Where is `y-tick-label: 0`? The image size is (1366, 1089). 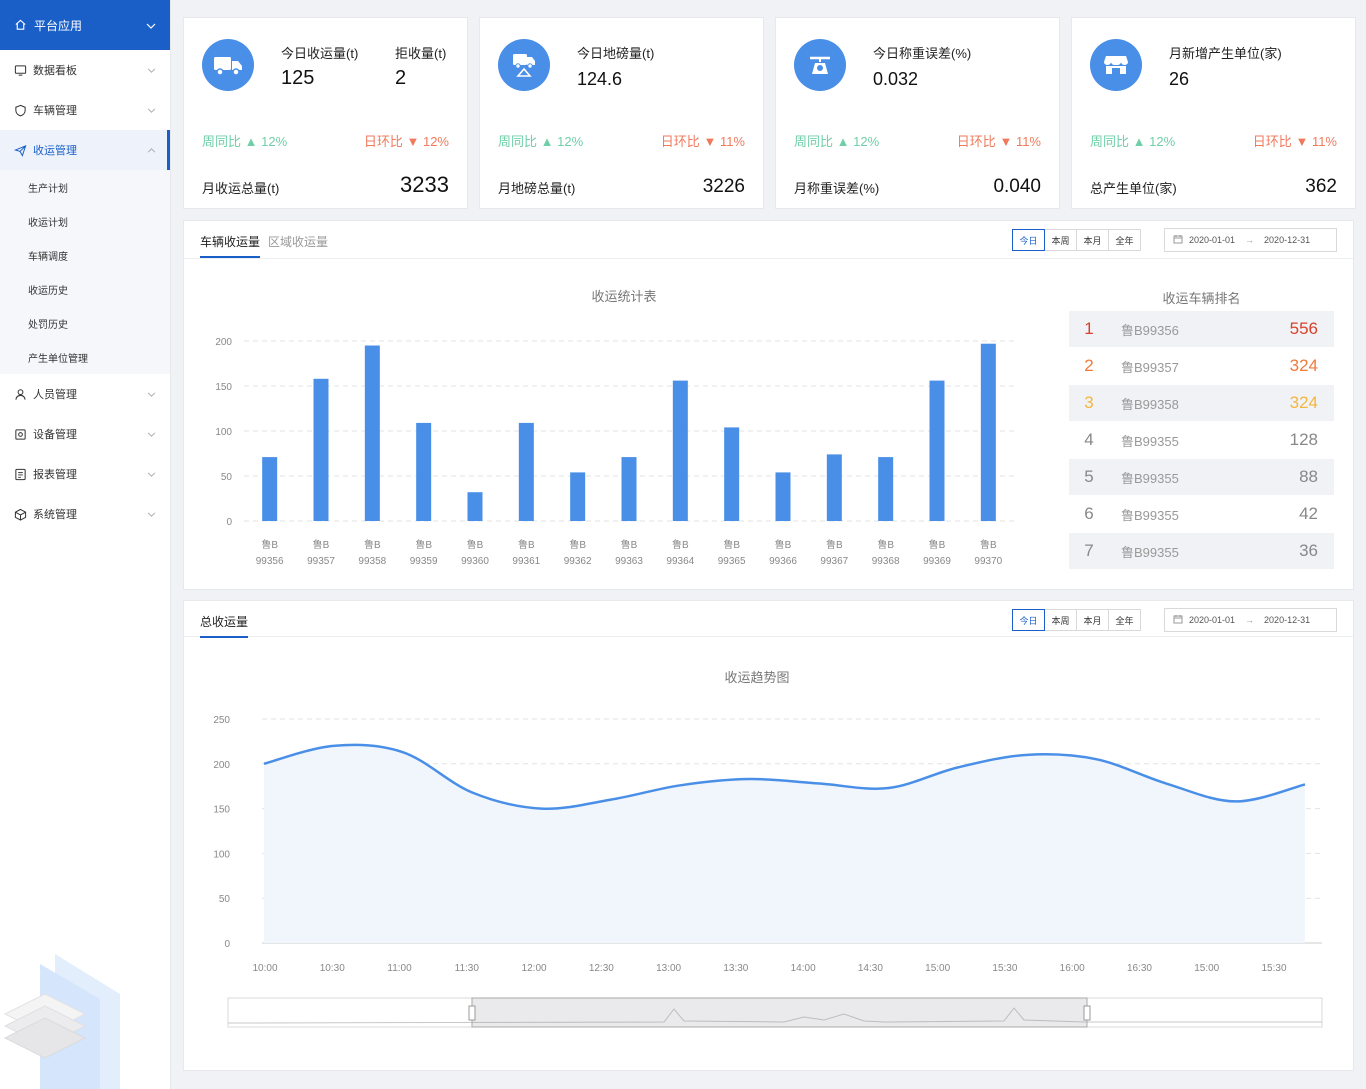
y-tick-label: 0 is located at coordinates (229, 522).